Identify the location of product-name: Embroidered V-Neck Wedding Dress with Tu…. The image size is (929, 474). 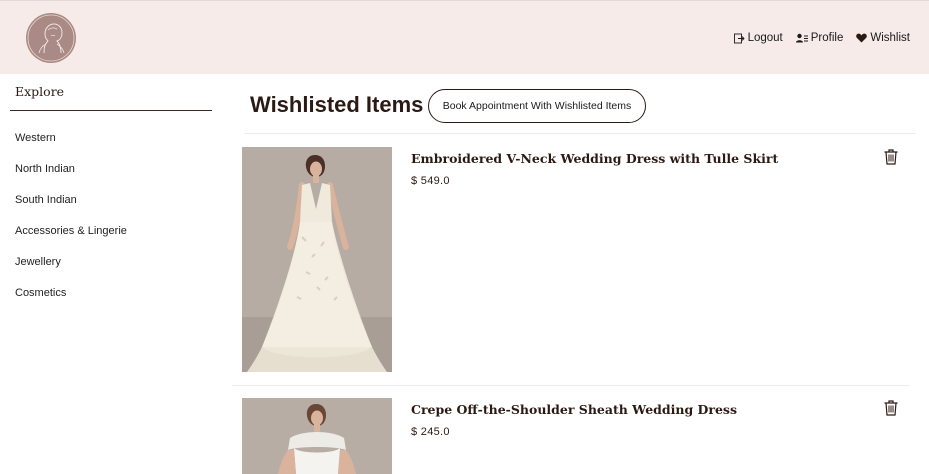
(594, 158).